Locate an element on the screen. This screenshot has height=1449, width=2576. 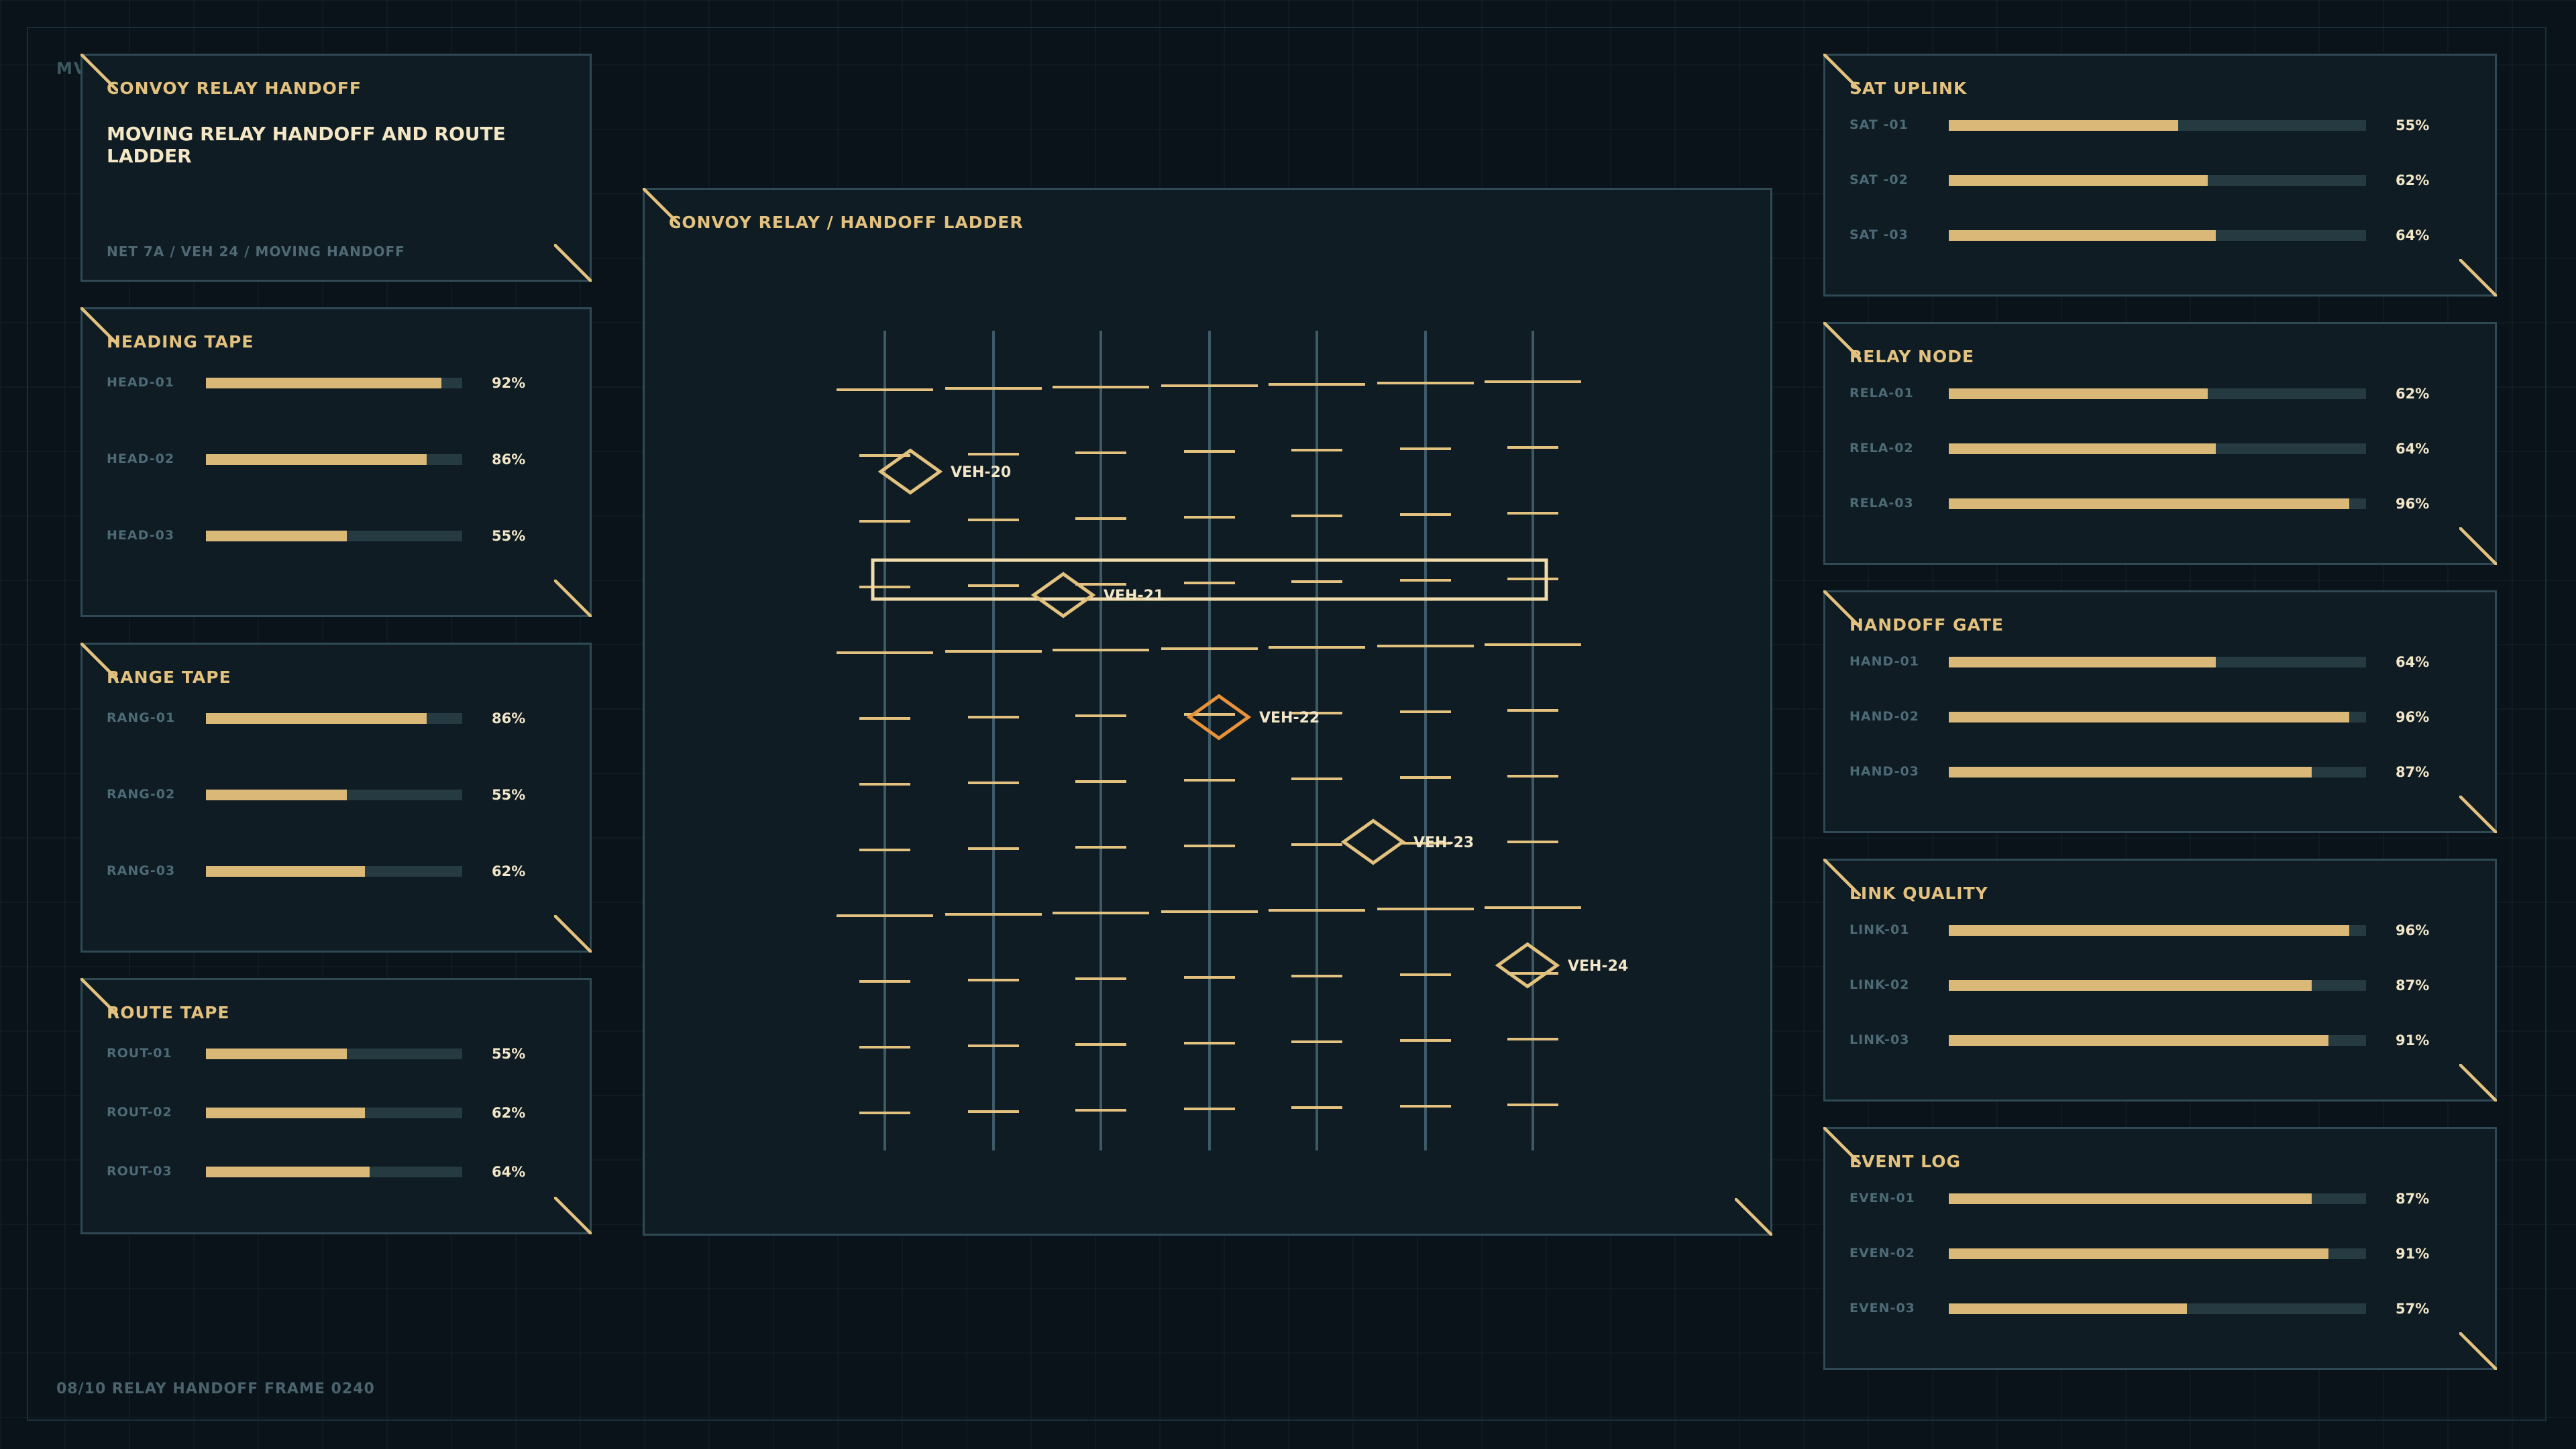
metric-label: SAT -01 is located at coordinates (1879, 124).